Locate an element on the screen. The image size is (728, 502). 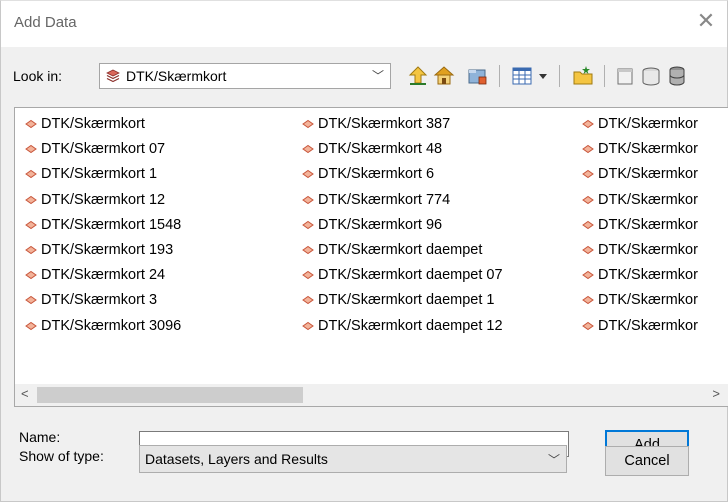
list-item-label: DTK/Skærmkort 3096 is located at coordinates (111, 325).